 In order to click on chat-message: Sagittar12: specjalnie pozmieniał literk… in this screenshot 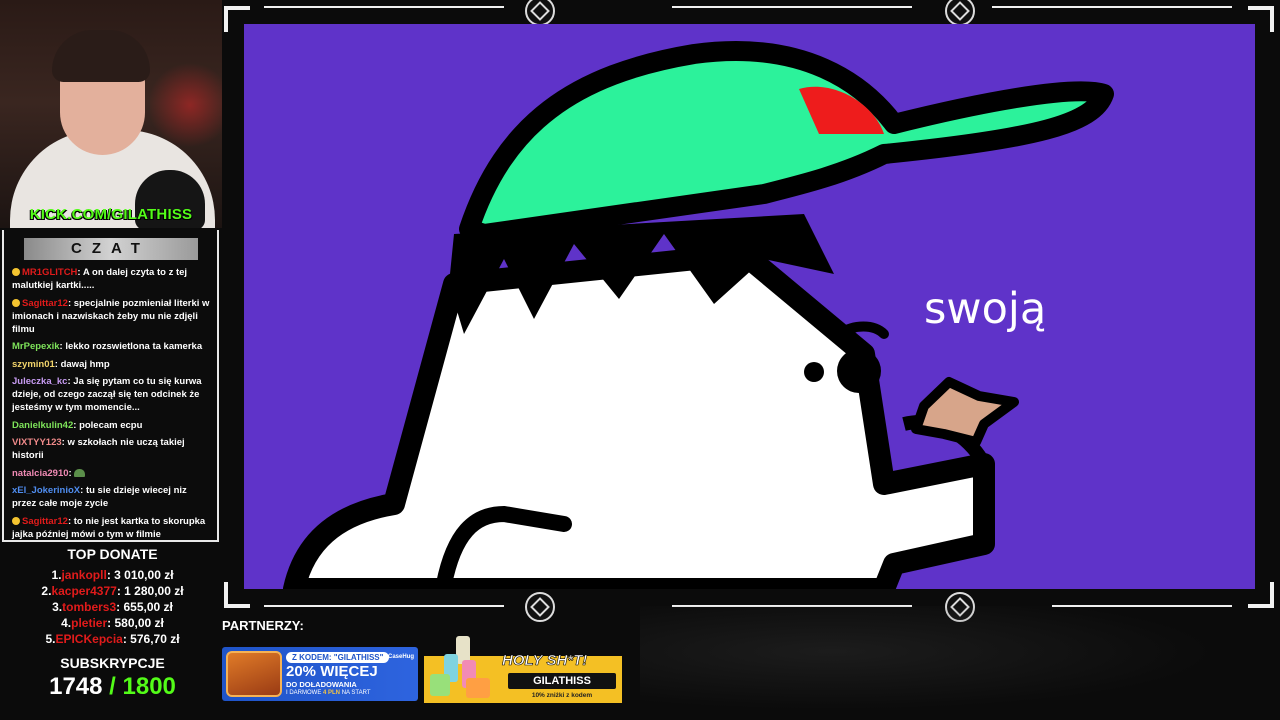, I will do `click(111, 316)`.